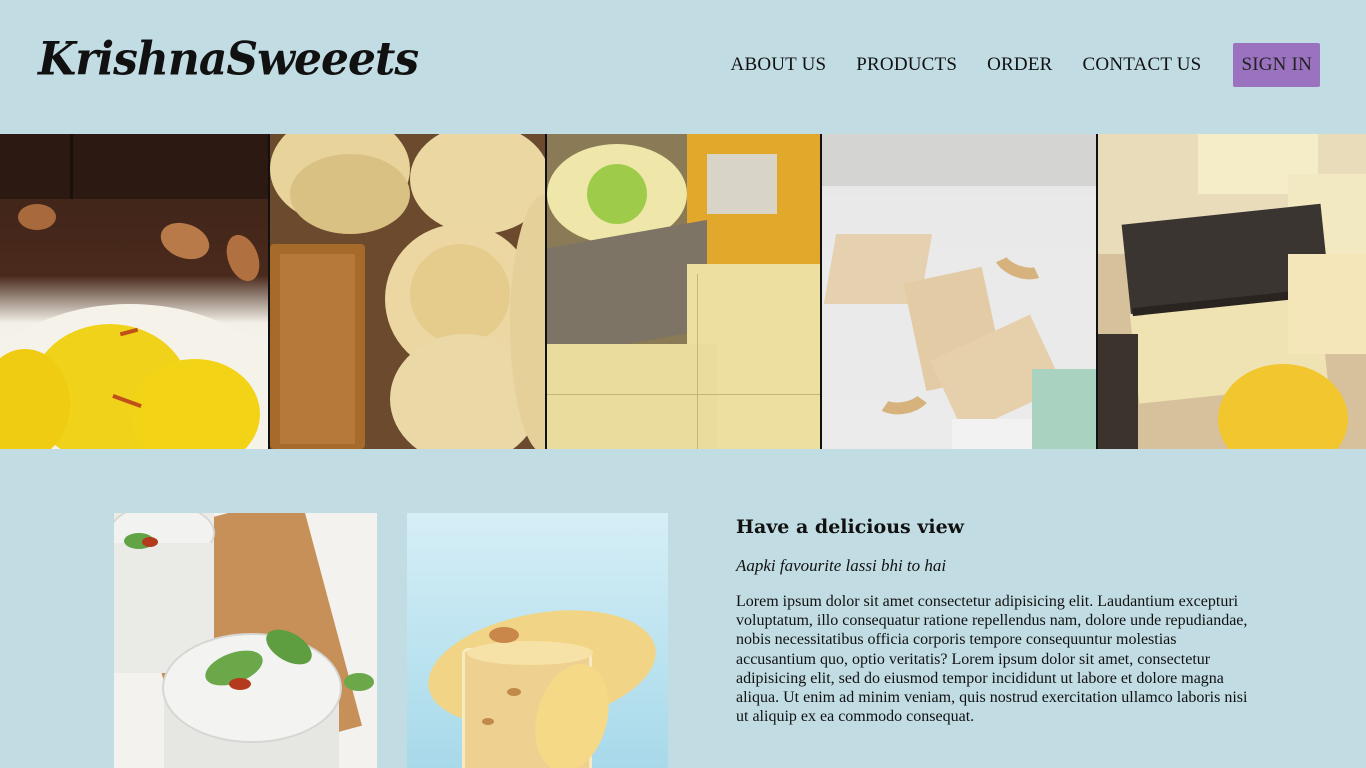  What do you see at coordinates (1142, 65) in the screenshot?
I see `nav-contact-us: CONTACT US` at bounding box center [1142, 65].